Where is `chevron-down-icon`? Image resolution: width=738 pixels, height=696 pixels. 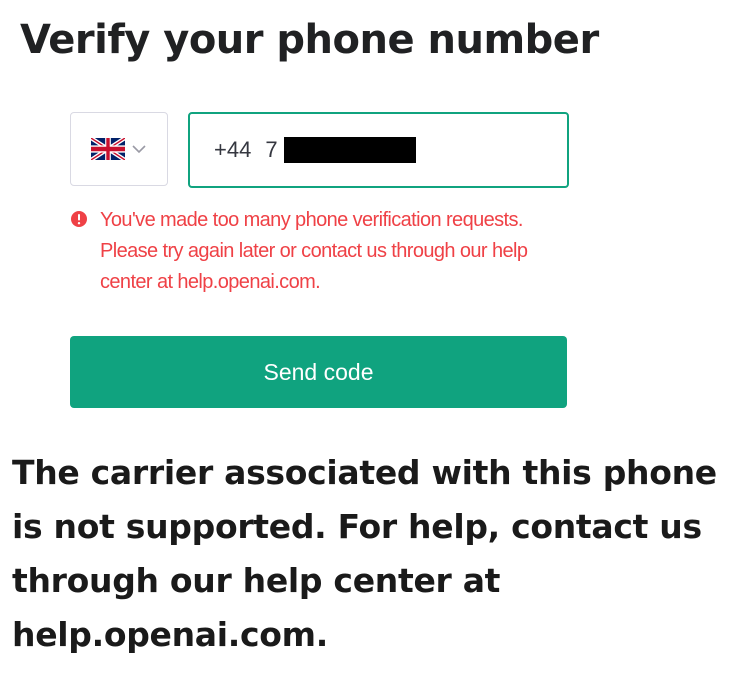
chevron-down-icon is located at coordinates (139, 149).